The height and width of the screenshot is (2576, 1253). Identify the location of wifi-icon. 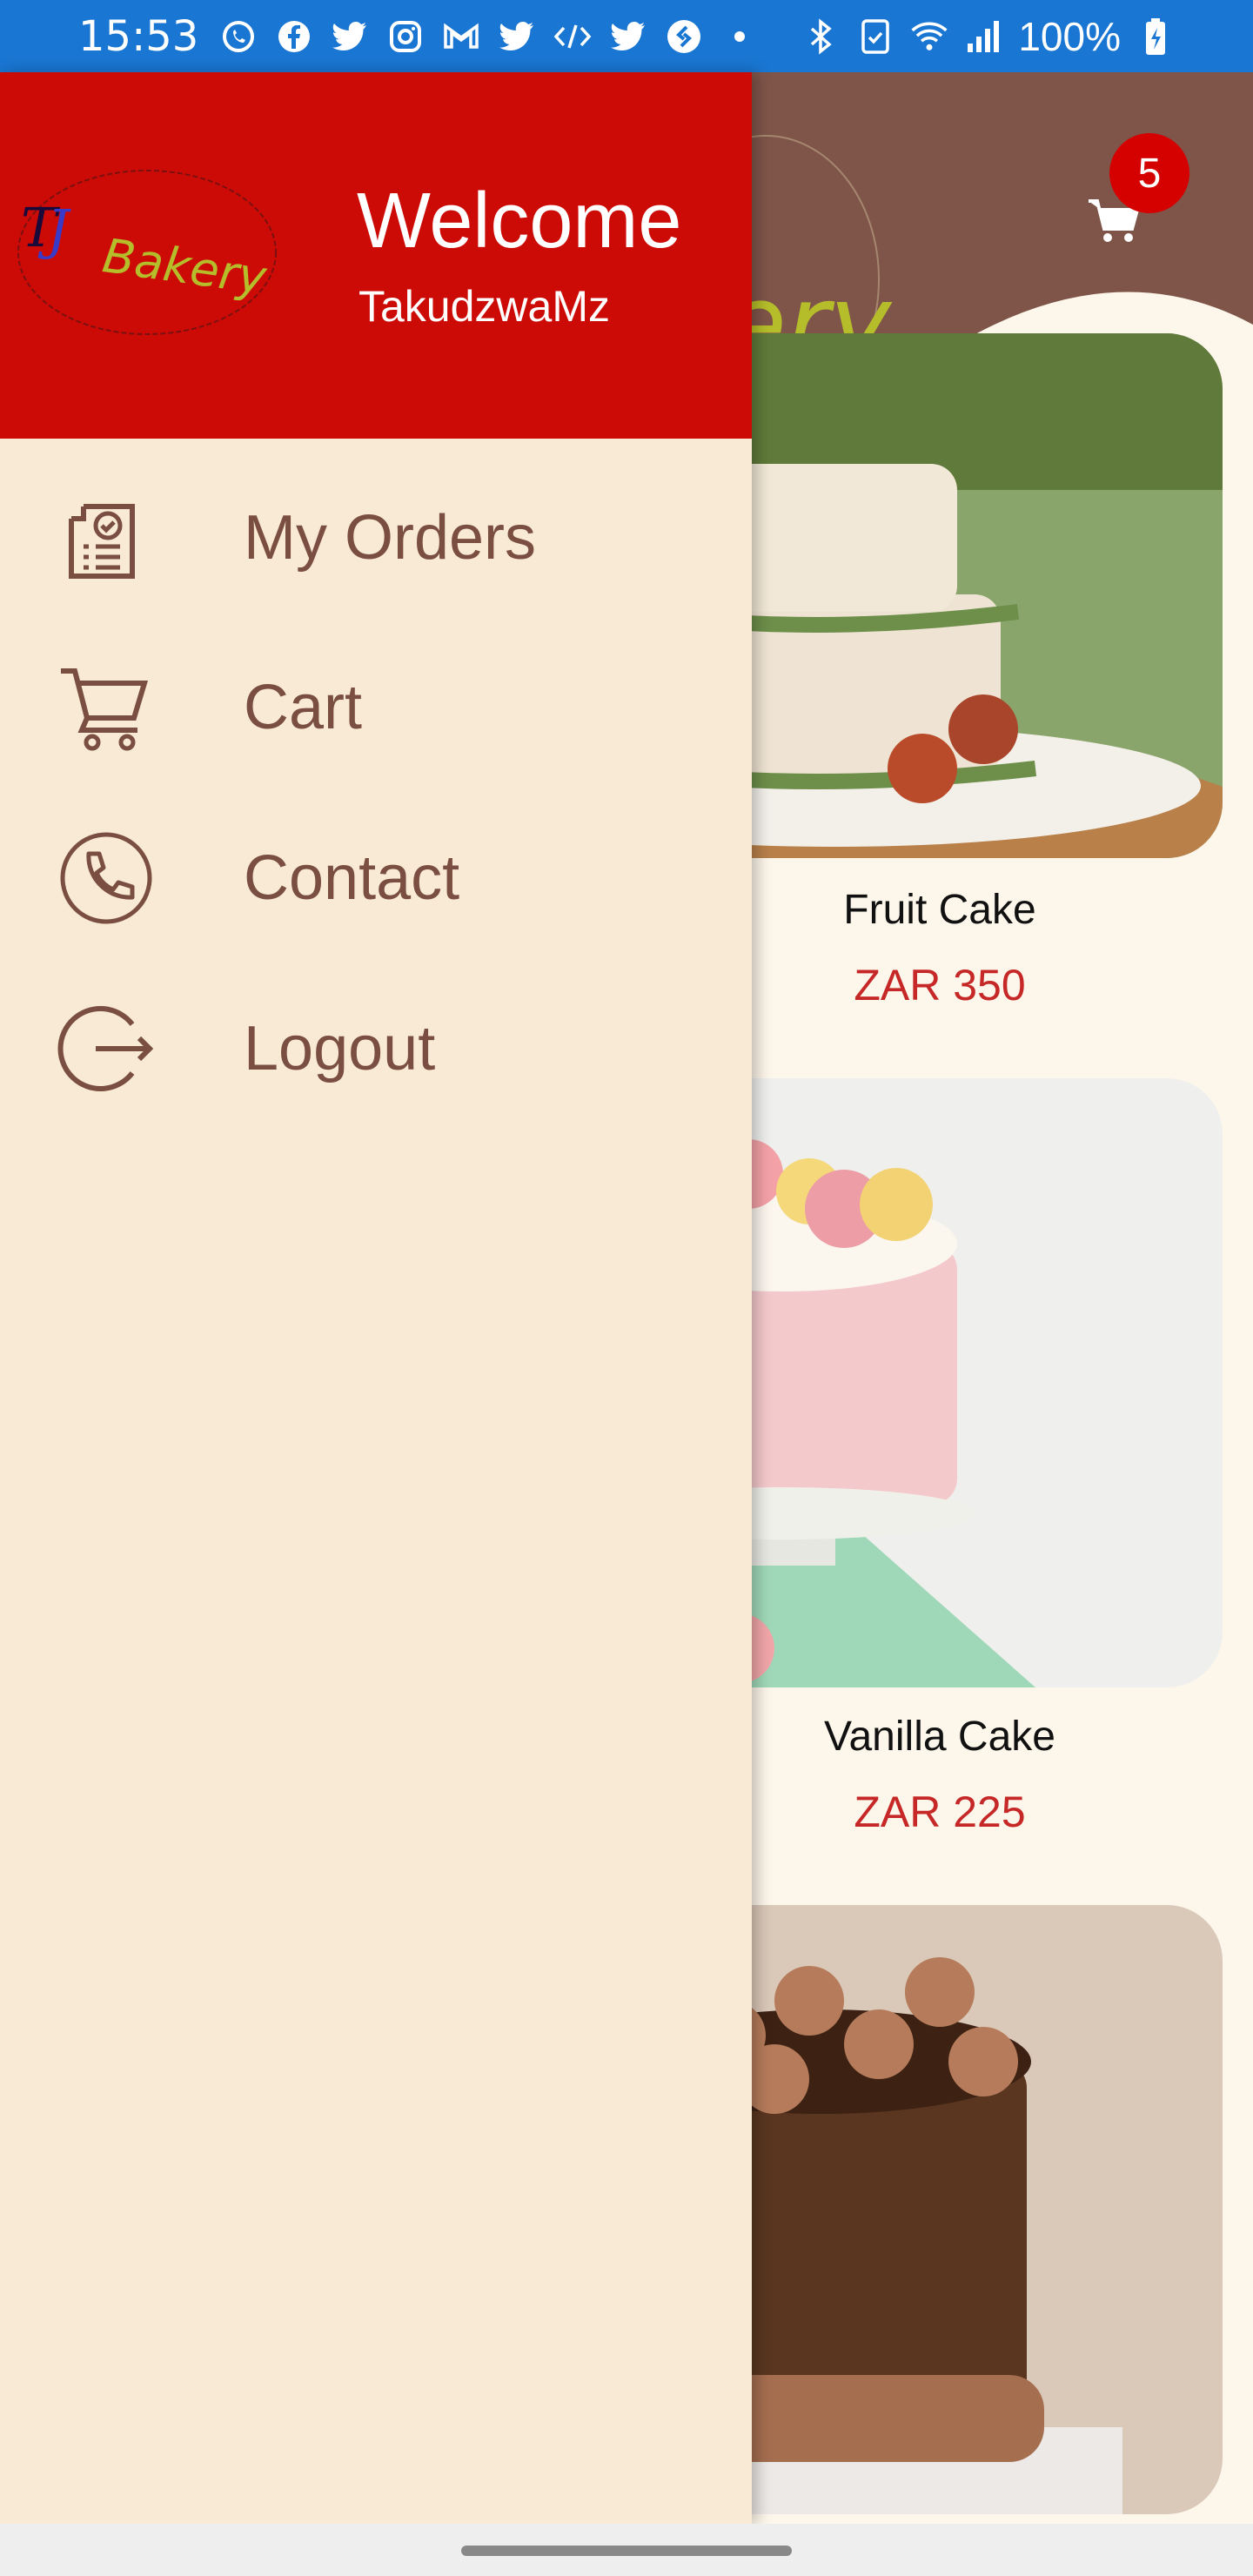
(929, 37).